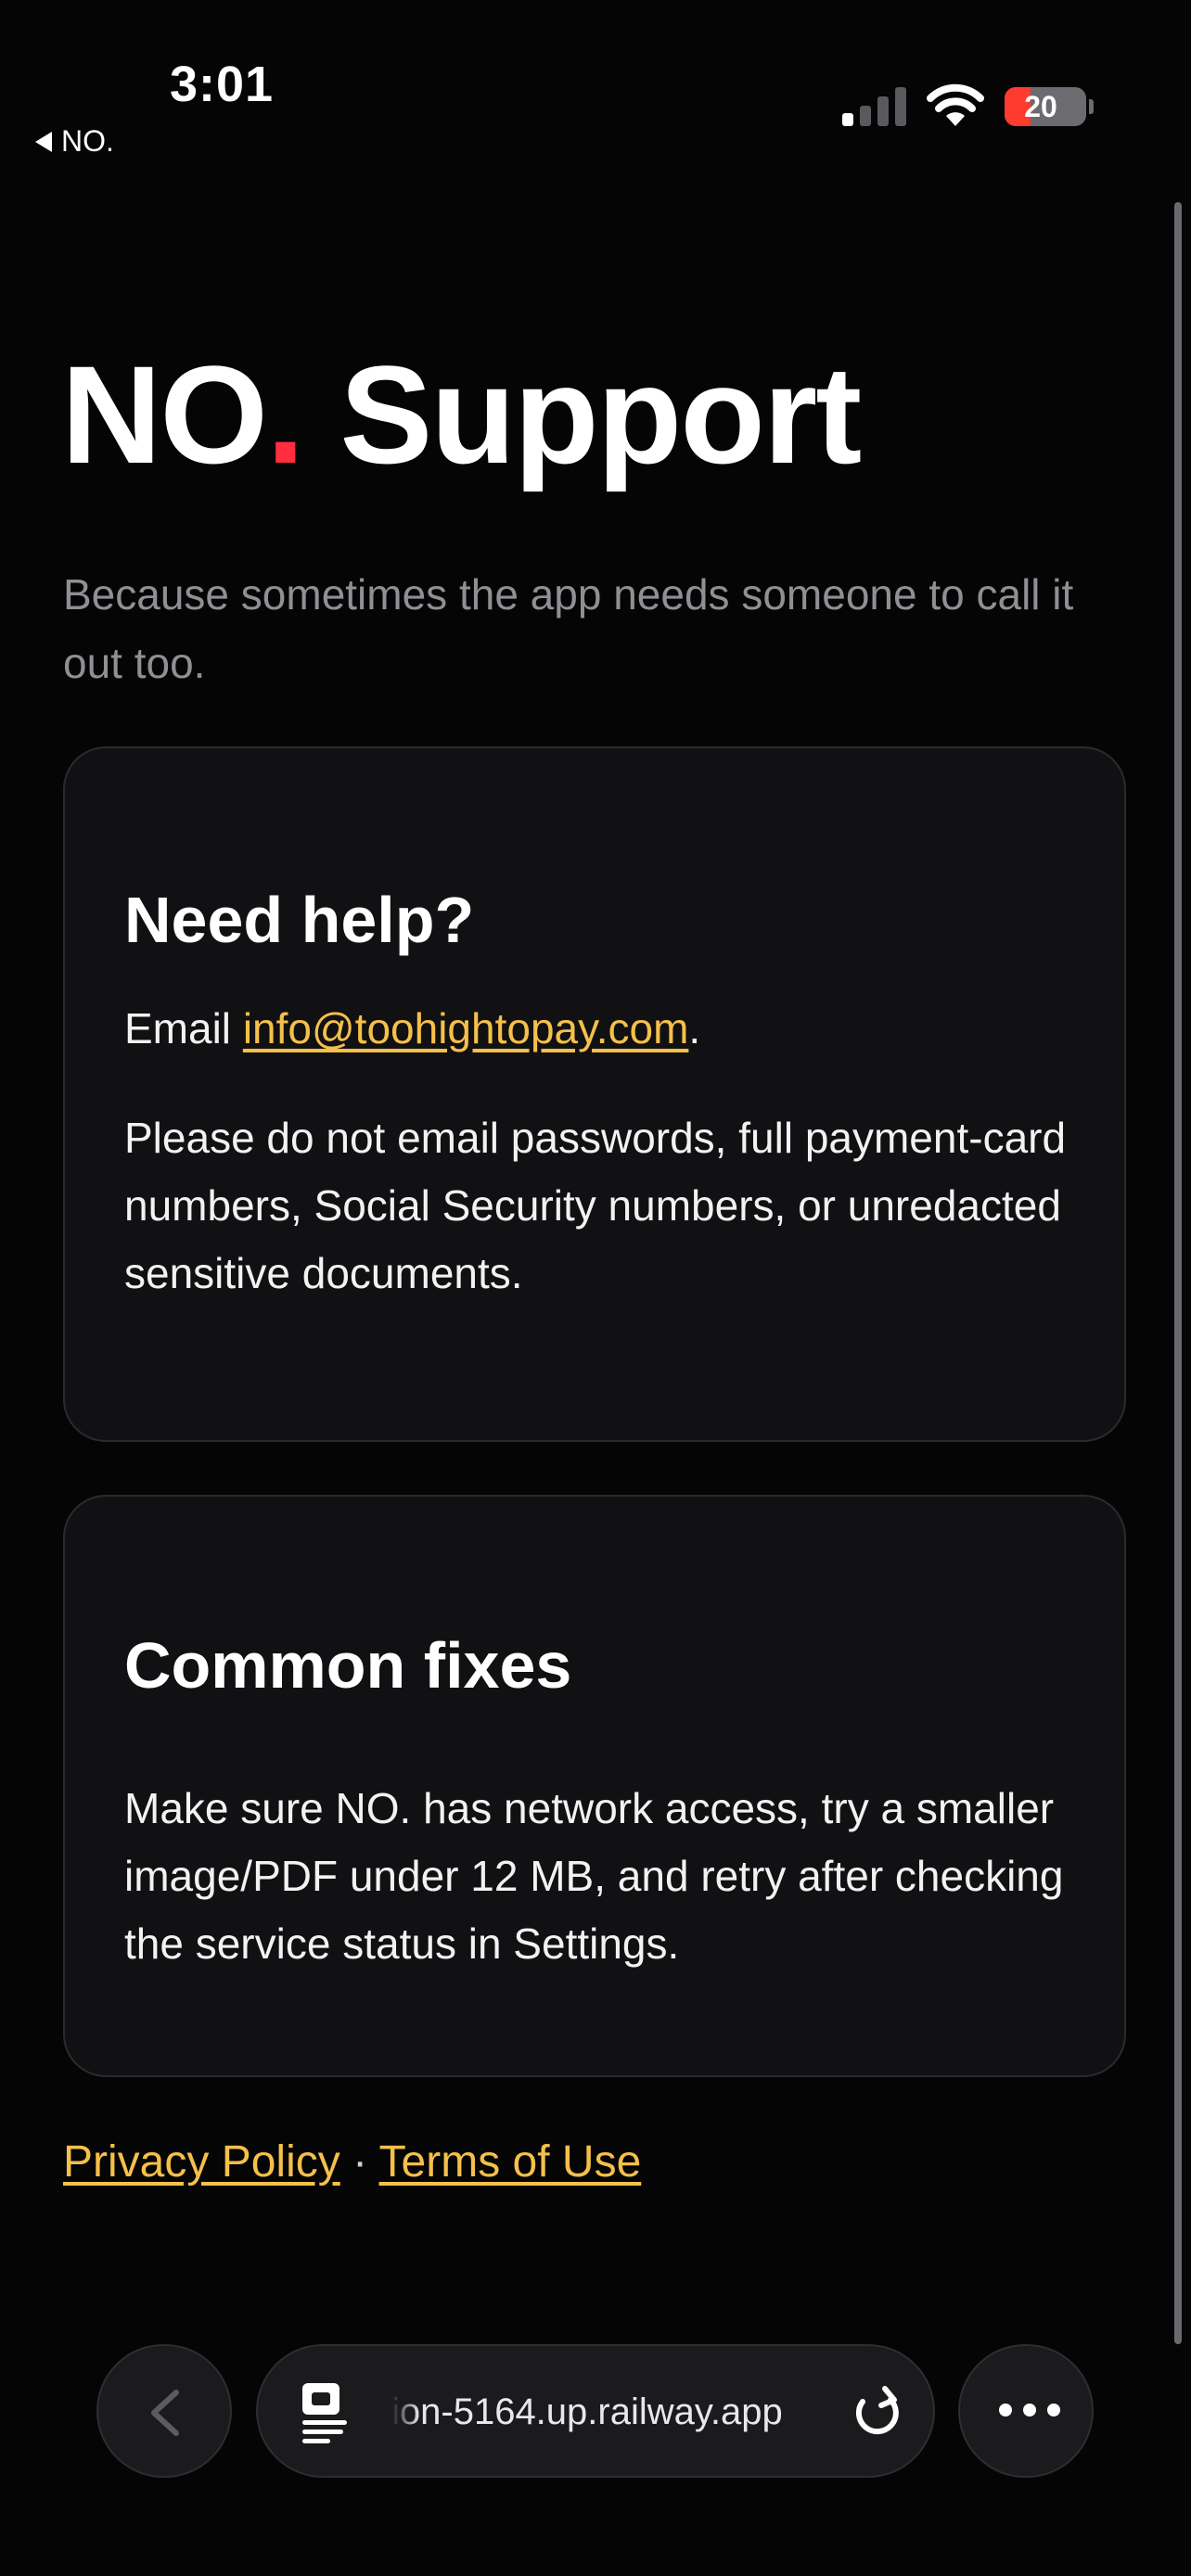 The width and height of the screenshot is (1191, 2576). I want to click on ellipsis-icon, so click(1029, 2410).